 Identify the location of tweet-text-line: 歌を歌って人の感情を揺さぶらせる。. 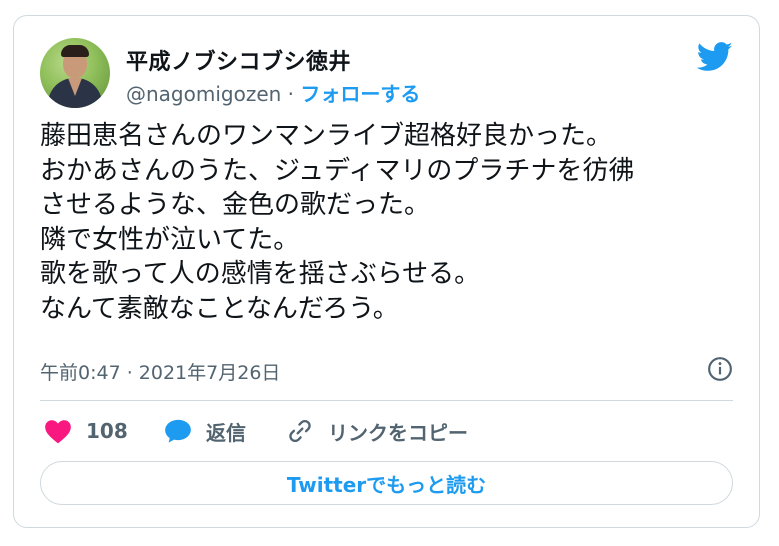
(260, 274).